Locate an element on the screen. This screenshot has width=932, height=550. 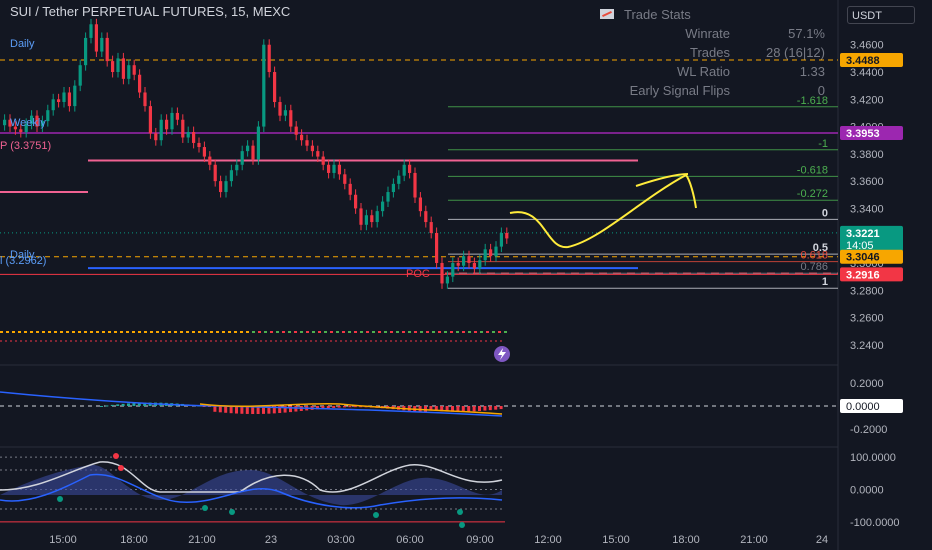
trade-stats-title: Trade Stats is located at coordinates (657, 14).